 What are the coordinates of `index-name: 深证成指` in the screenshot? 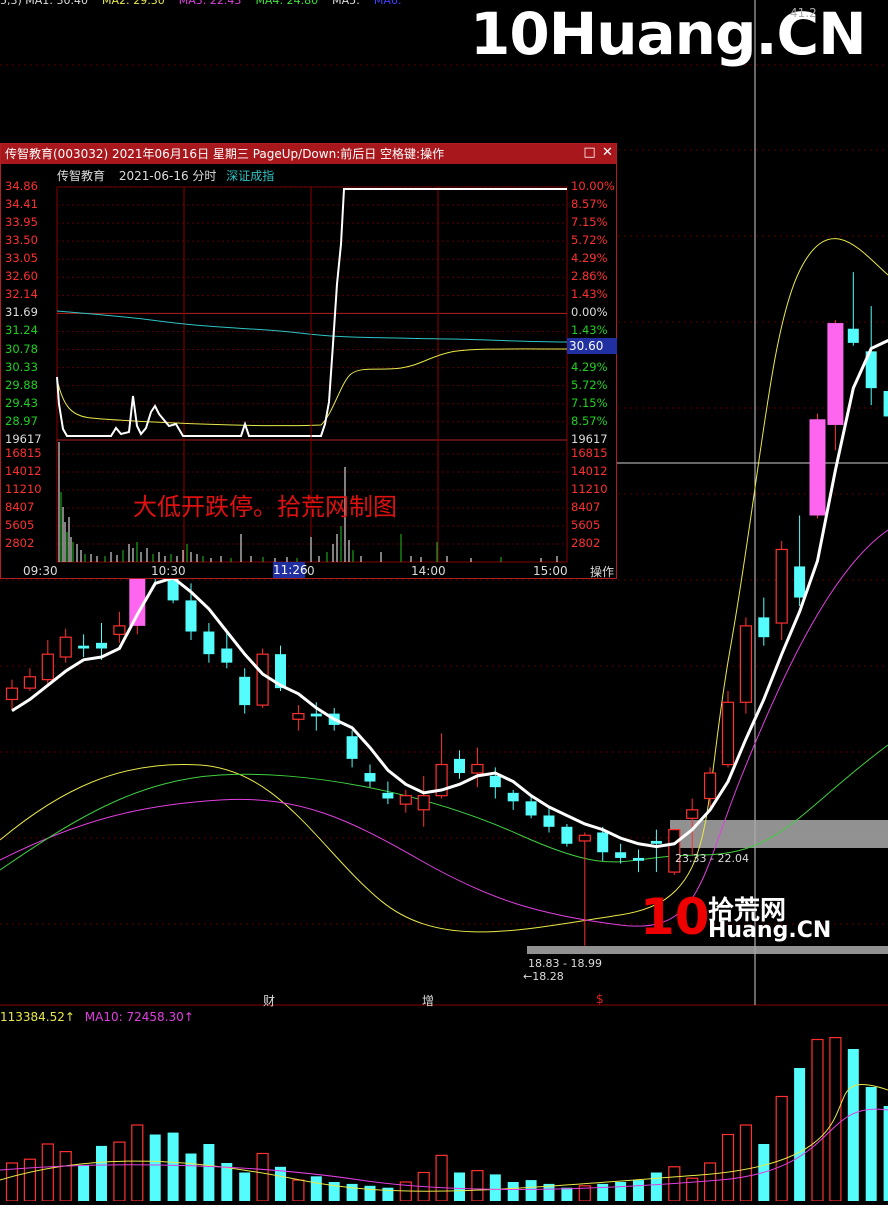 It's located at (250, 176).